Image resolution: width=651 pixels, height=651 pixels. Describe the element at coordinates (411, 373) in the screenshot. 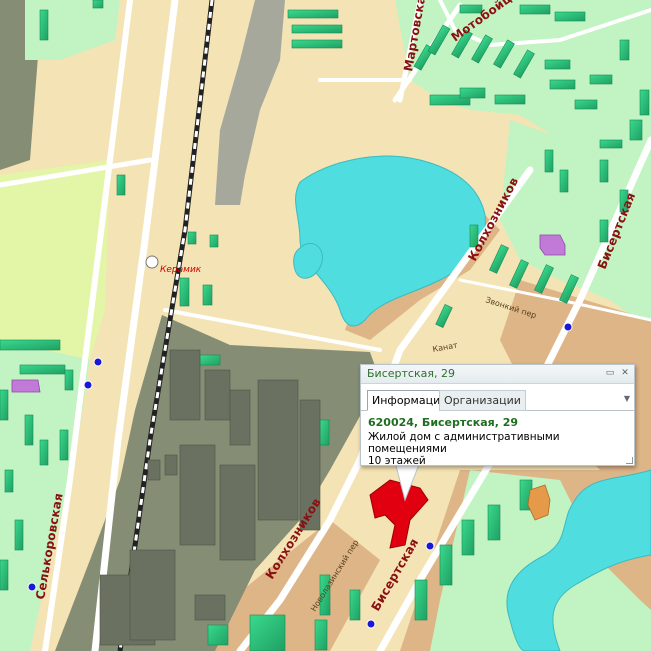

I see `popup-title: Бисертская, 29` at that location.